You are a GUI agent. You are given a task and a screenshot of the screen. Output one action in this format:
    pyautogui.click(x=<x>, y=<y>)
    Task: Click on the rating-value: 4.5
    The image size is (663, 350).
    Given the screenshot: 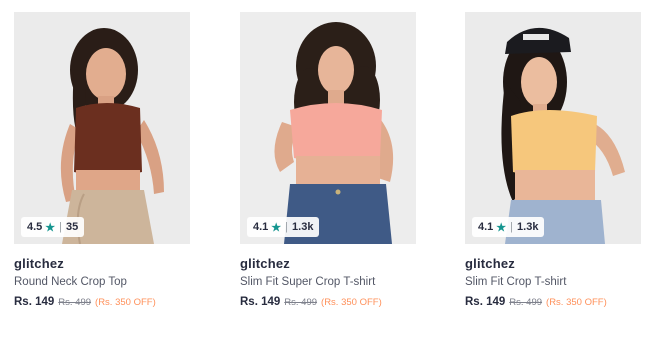 What is the action you would take?
    pyautogui.click(x=35, y=227)
    